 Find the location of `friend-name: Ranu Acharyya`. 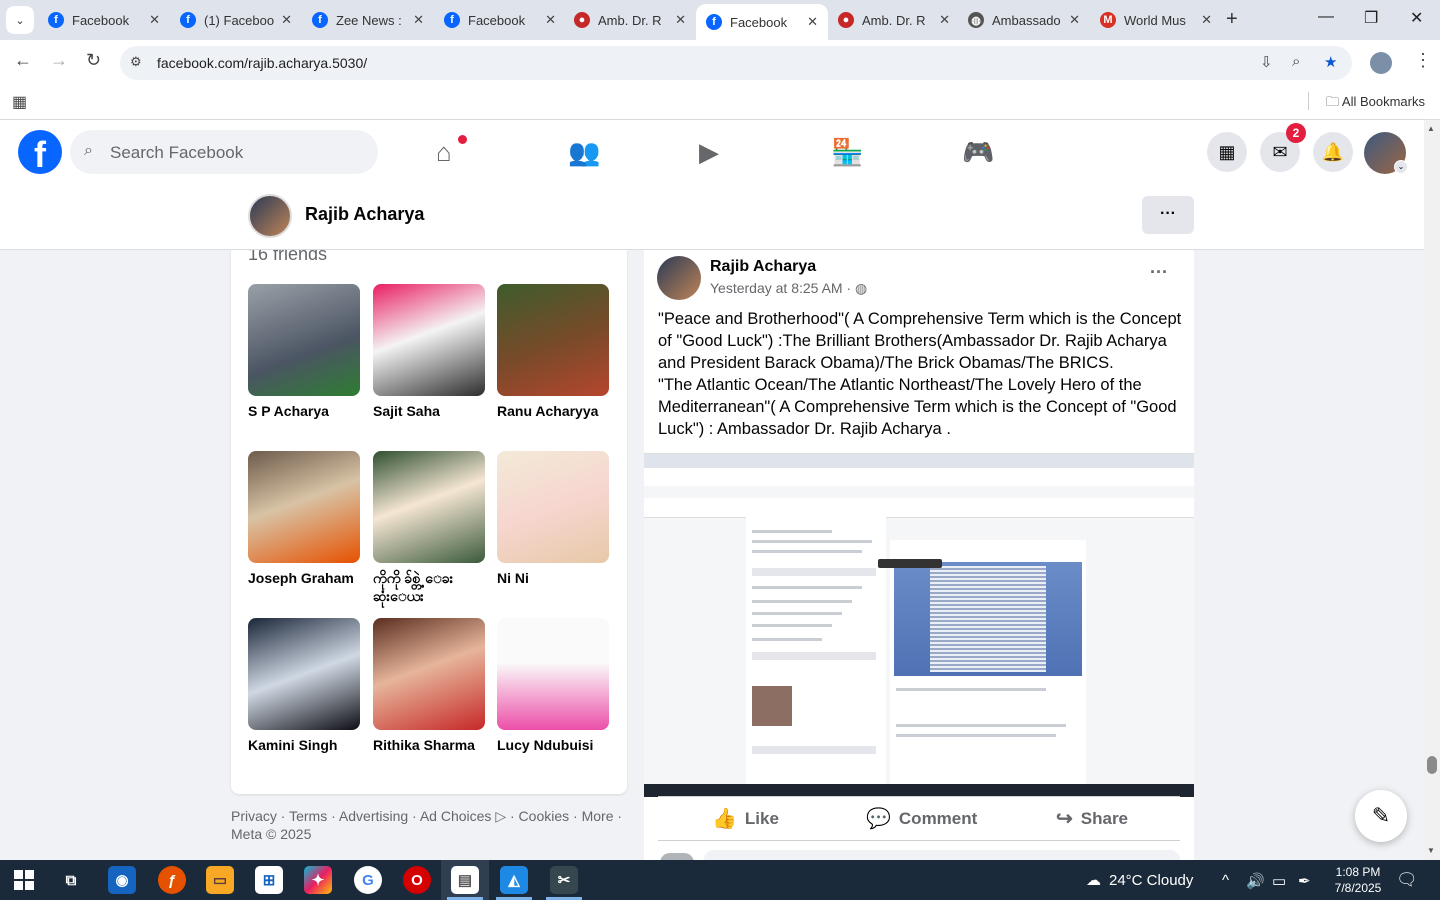

friend-name: Ranu Acharyya is located at coordinates (553, 411).